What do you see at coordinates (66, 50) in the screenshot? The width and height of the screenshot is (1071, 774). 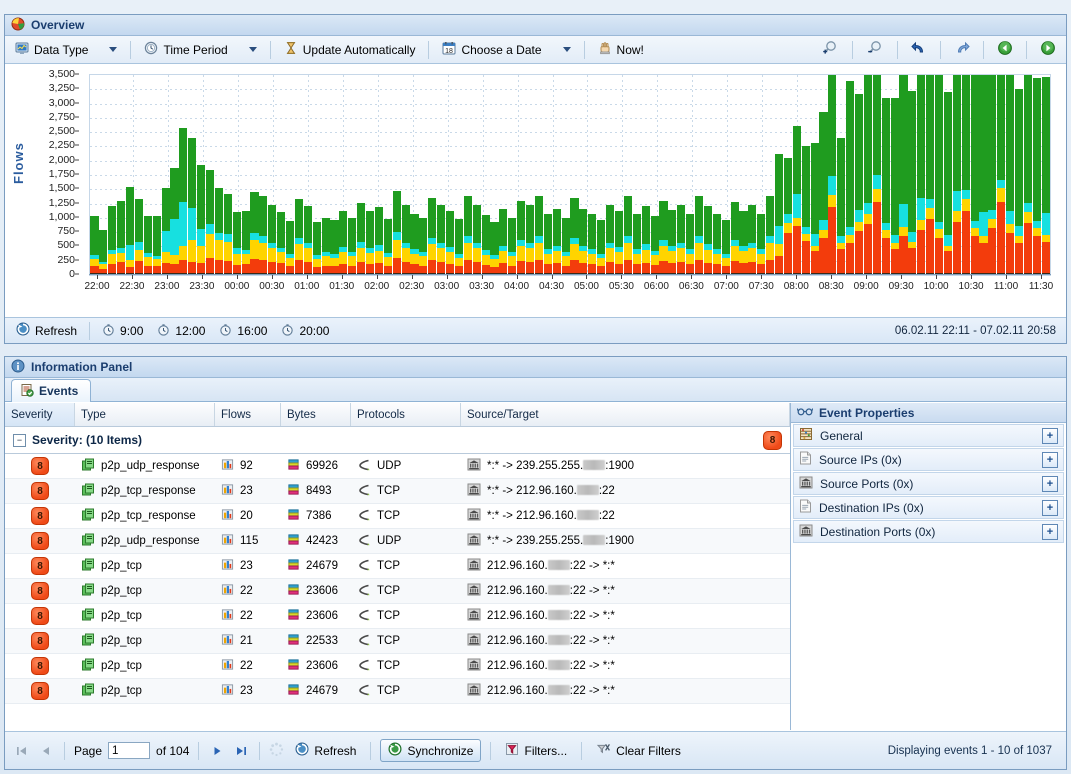 I see `toolbar-data-type: Data Type` at bounding box center [66, 50].